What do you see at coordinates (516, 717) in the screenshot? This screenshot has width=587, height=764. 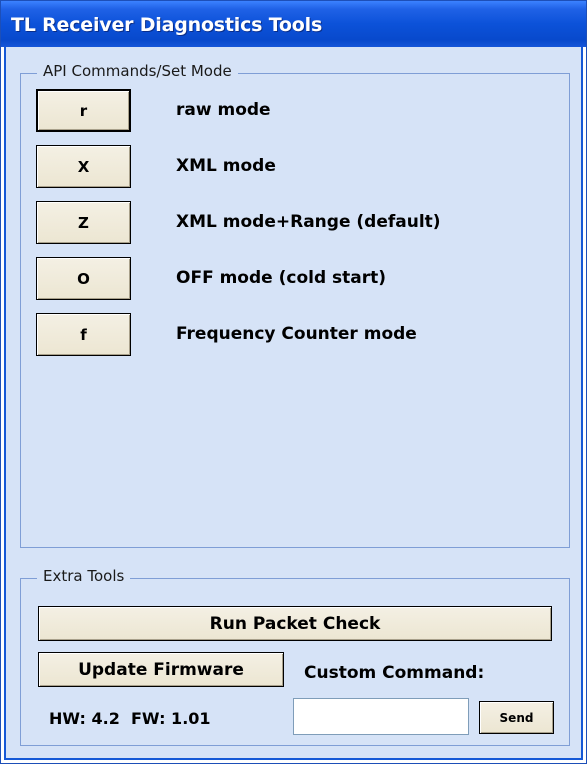 I see `send-button: Send` at bounding box center [516, 717].